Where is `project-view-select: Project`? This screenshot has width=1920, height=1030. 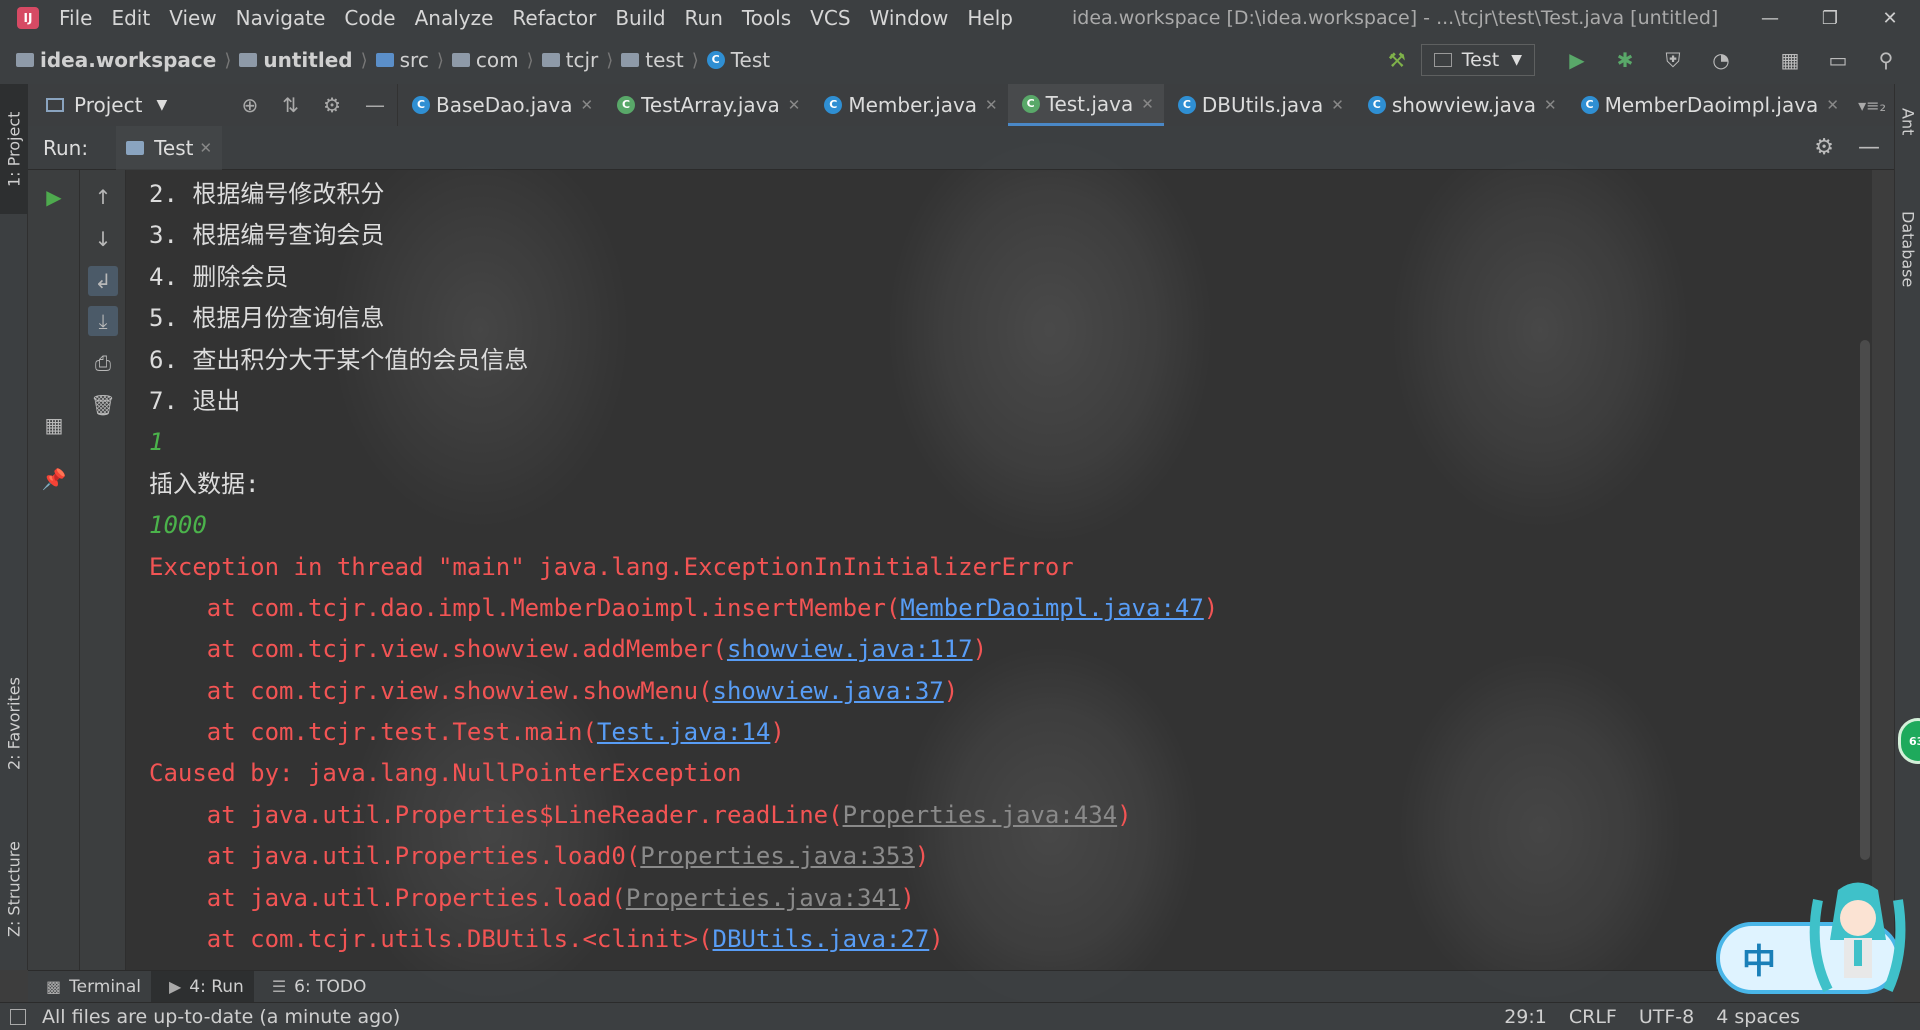
project-view-select: Project is located at coordinates (108, 105).